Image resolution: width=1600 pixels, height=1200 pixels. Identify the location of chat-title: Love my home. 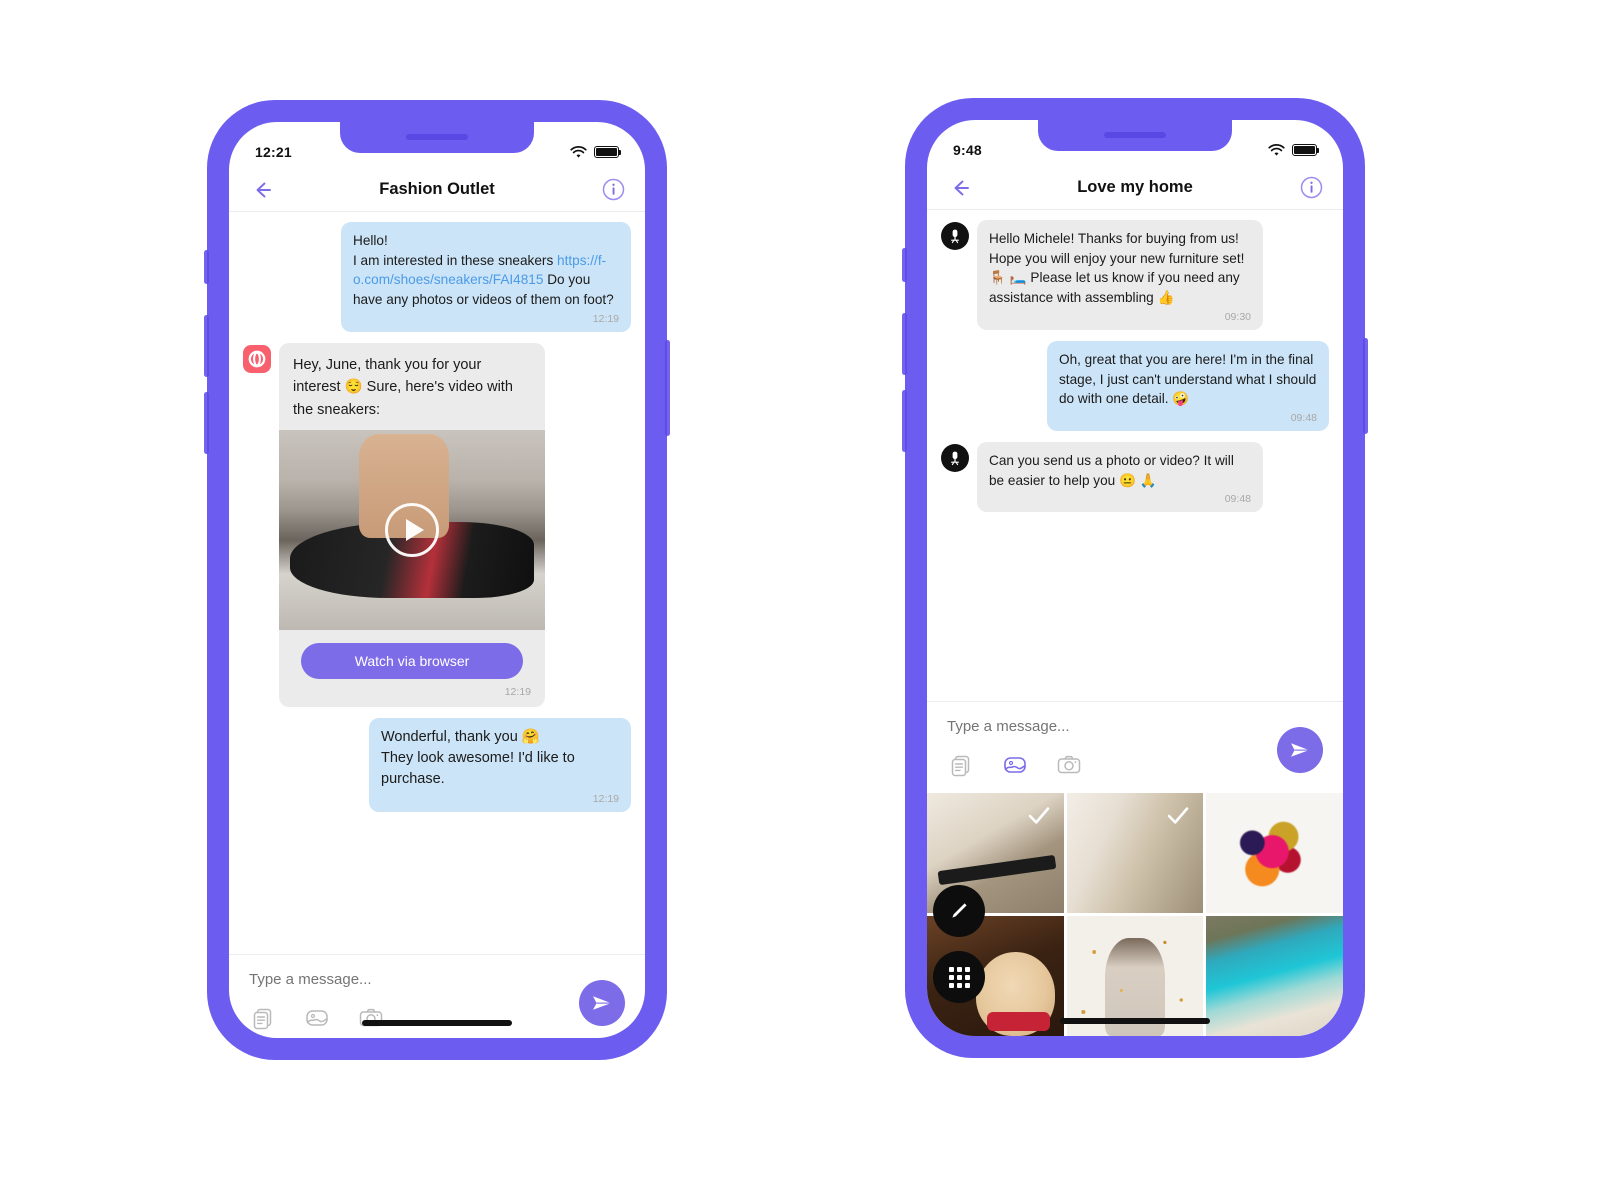
(1135, 187).